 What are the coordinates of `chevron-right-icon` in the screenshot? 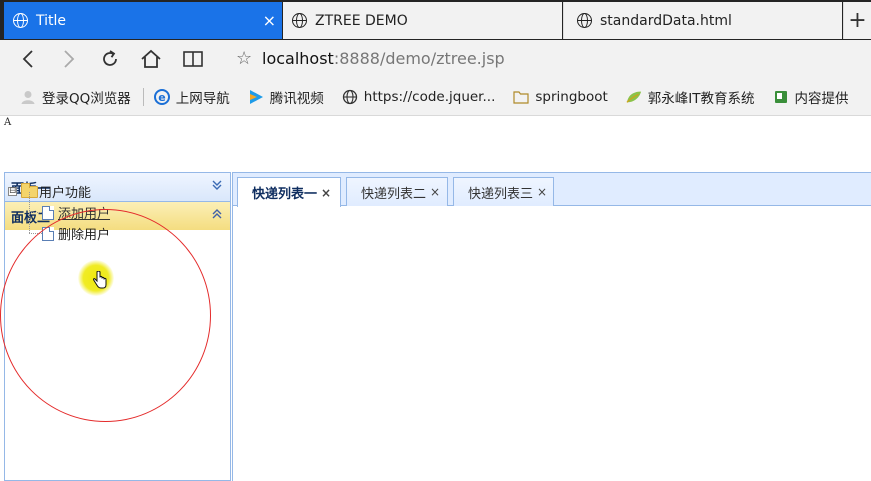 It's located at (69, 59).